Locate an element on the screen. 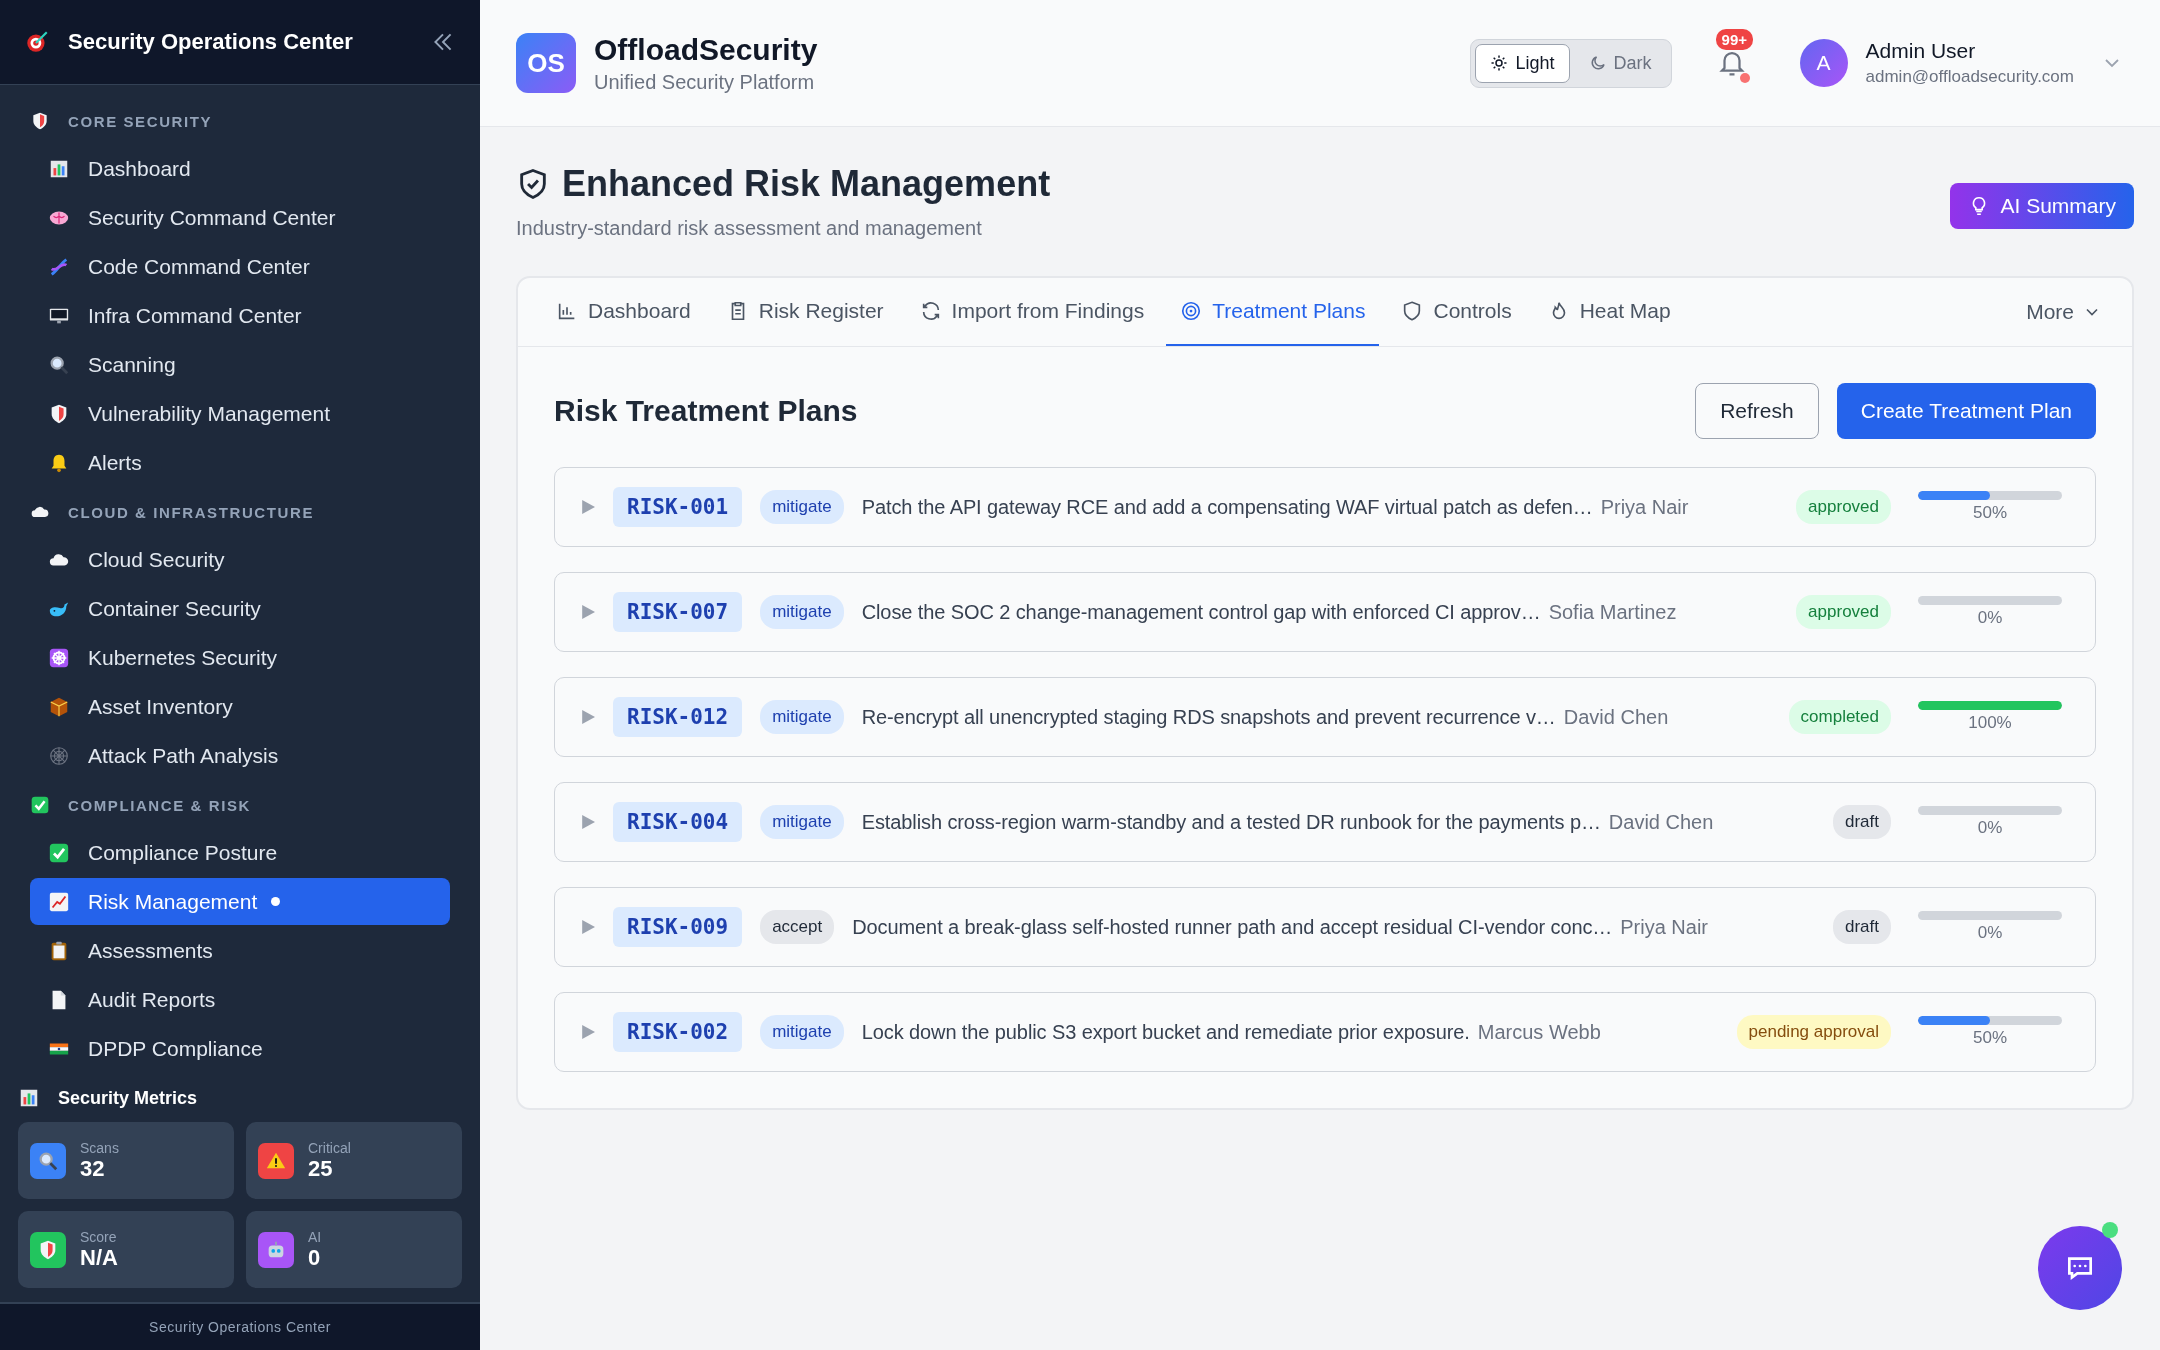 This screenshot has height=1350, width=2160. user-email: admin@offloadsecurity.com is located at coordinates (1969, 77).